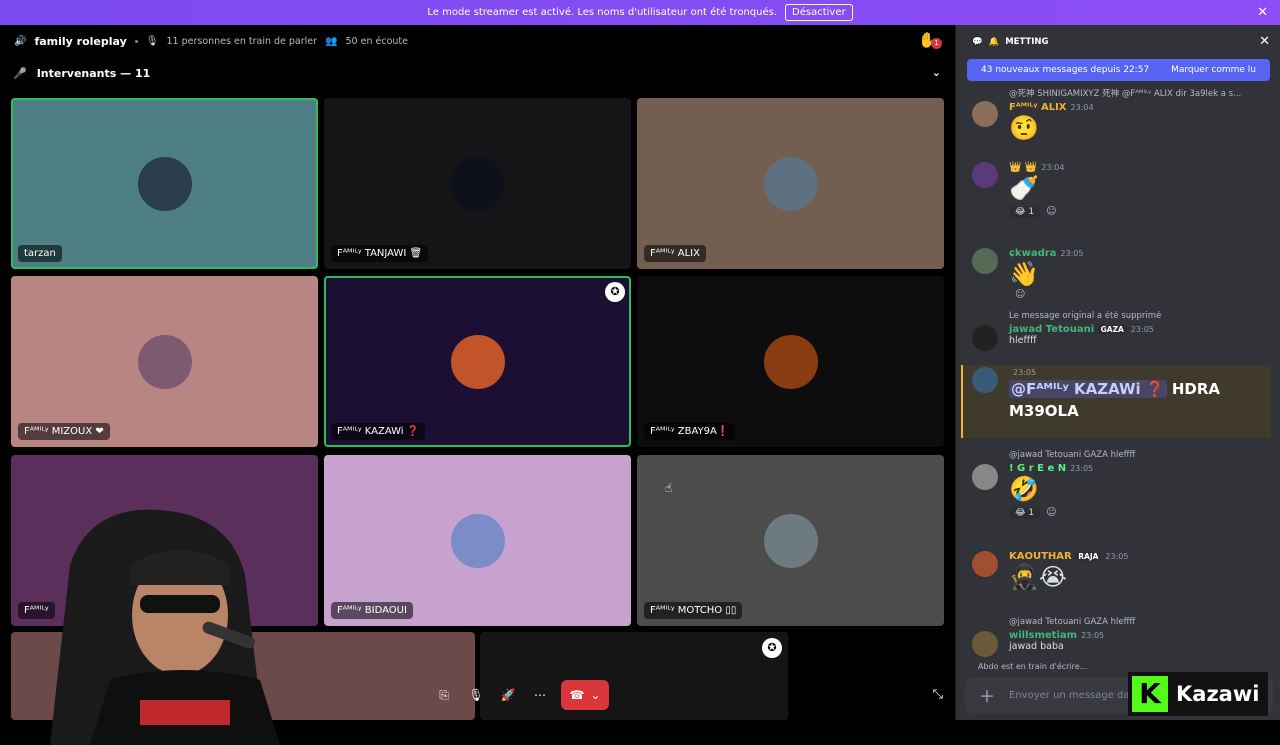  What do you see at coordinates (1140, 107) in the screenshot?
I see `username: Fᴬᴹᴵᴸʸ ALIX 23:04` at bounding box center [1140, 107].